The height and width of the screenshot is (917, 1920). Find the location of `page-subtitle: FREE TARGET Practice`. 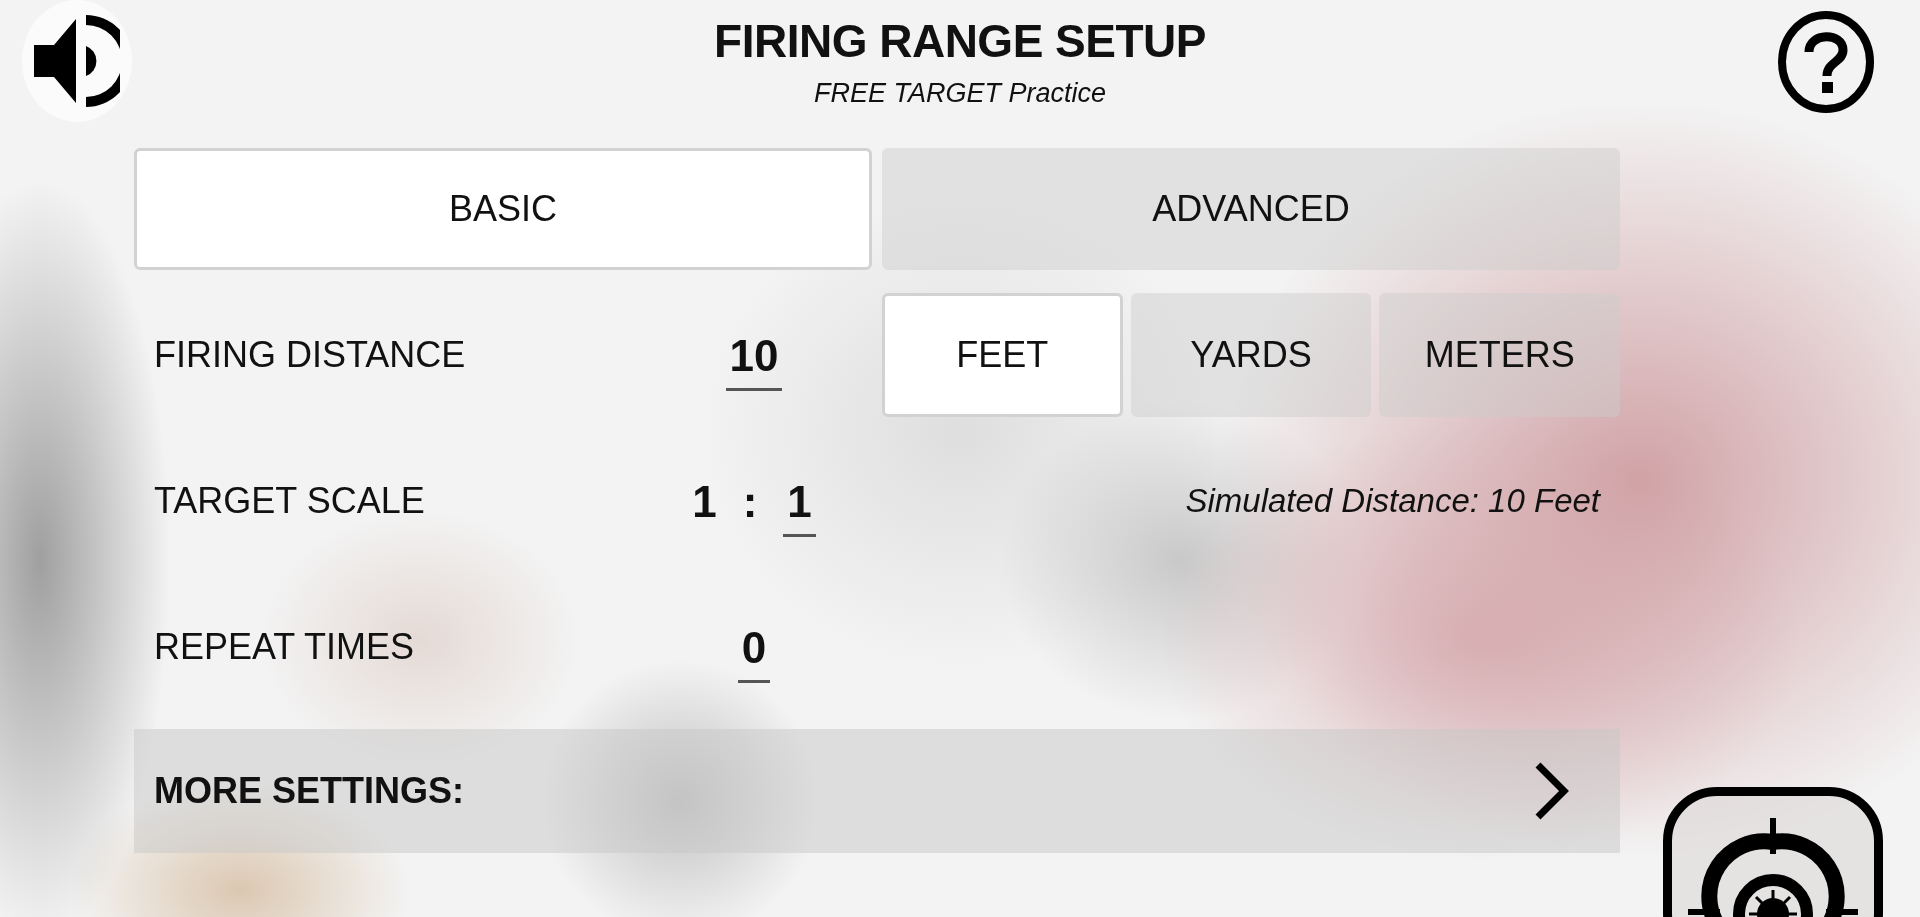

page-subtitle: FREE TARGET Practice is located at coordinates (959, 93).